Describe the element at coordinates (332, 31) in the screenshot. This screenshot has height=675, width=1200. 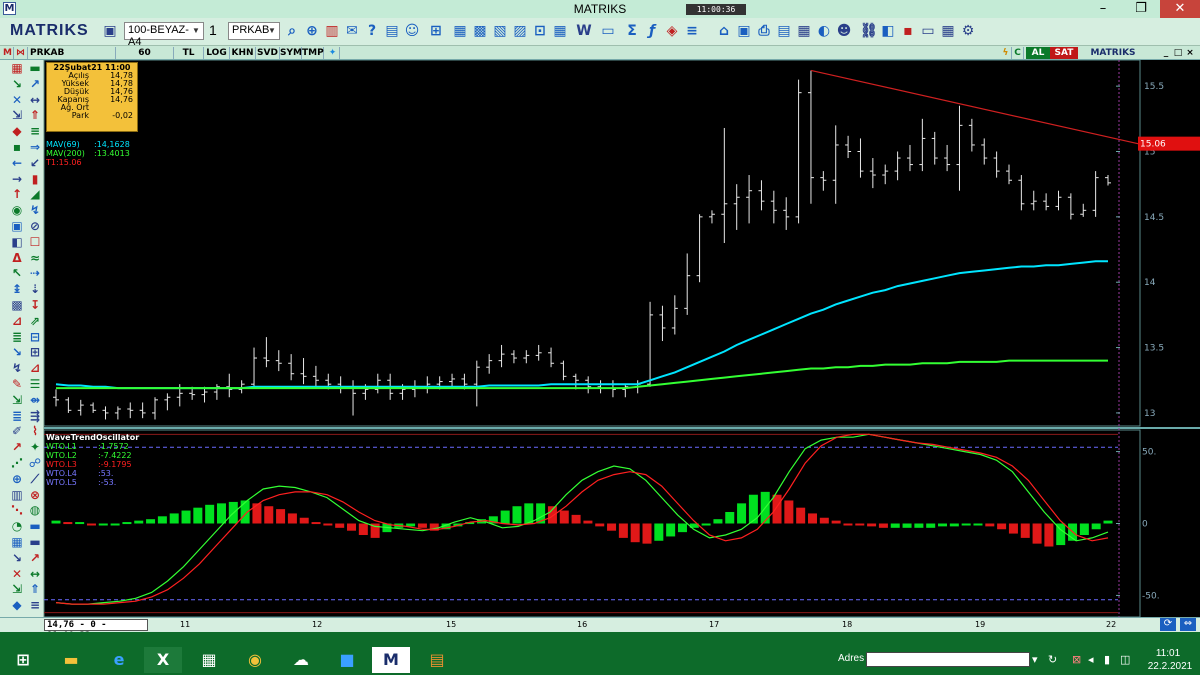
I see `chart-icon: ▥` at that location.